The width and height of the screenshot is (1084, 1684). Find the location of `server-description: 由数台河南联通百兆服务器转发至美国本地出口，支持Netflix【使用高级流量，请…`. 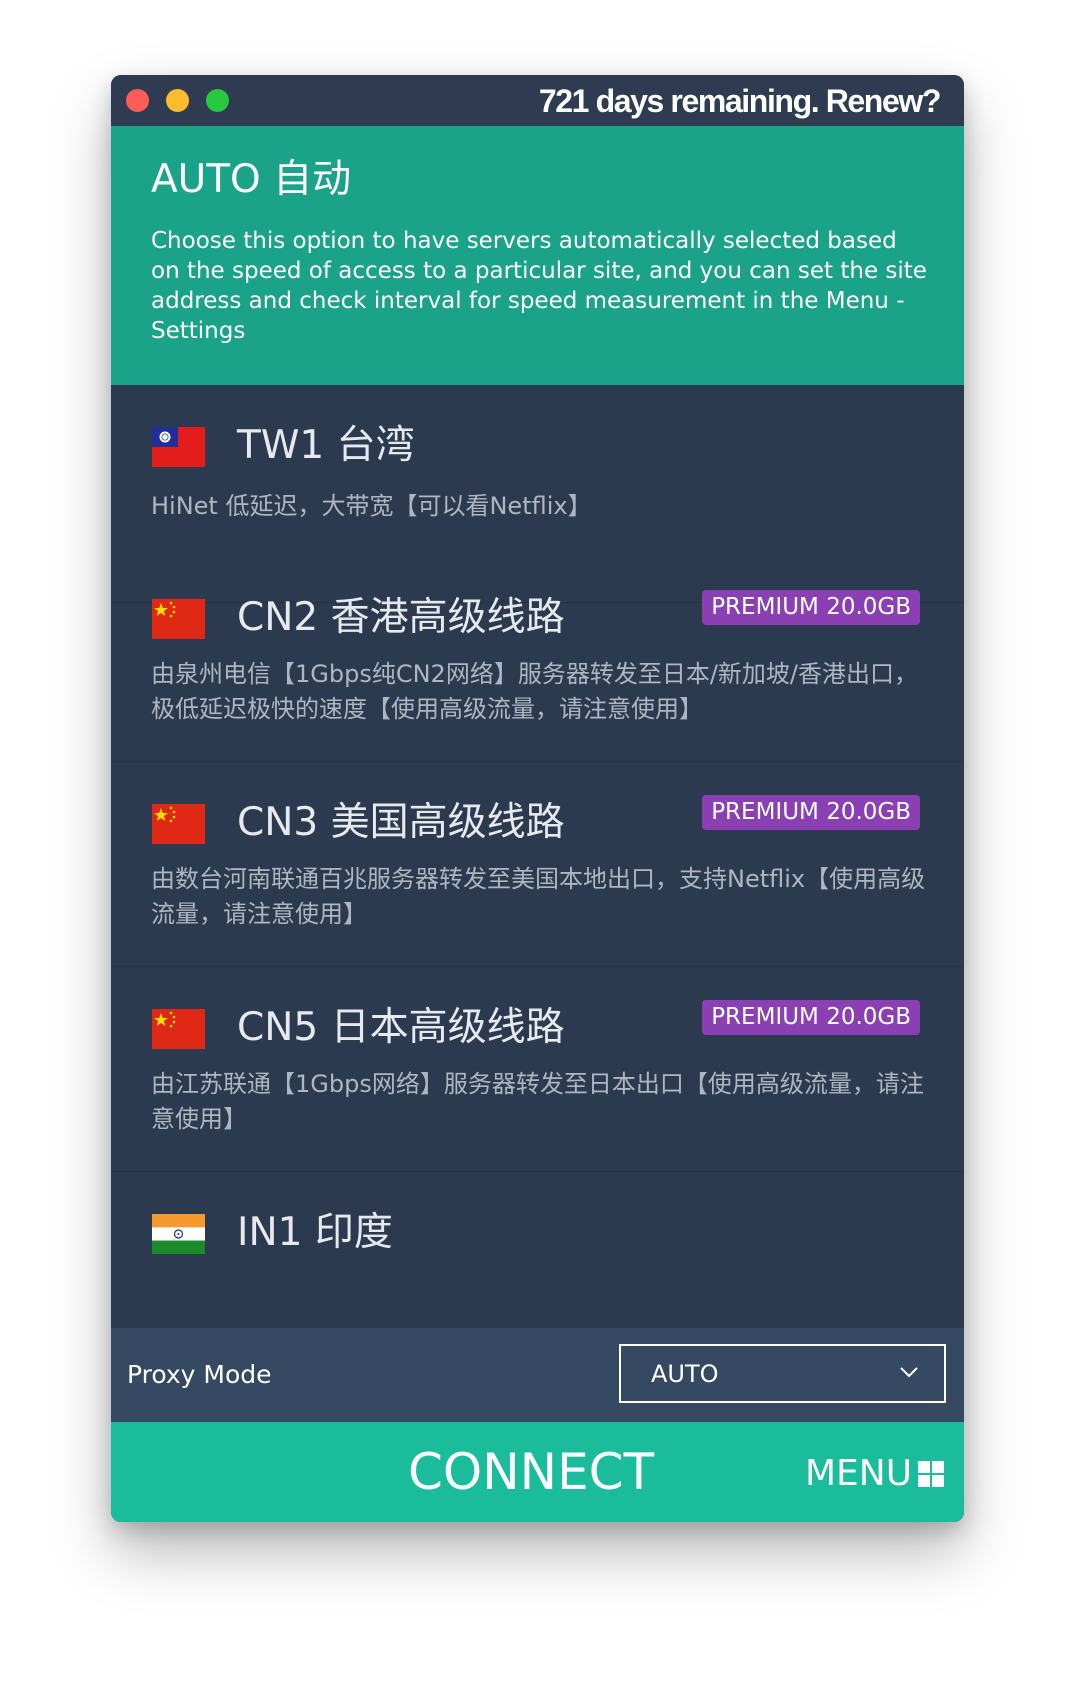

server-description: 由数台河南联通百兆服务器转发至美国本地出口，支持Netflix【使用高级流量，请… is located at coordinates (538, 896).